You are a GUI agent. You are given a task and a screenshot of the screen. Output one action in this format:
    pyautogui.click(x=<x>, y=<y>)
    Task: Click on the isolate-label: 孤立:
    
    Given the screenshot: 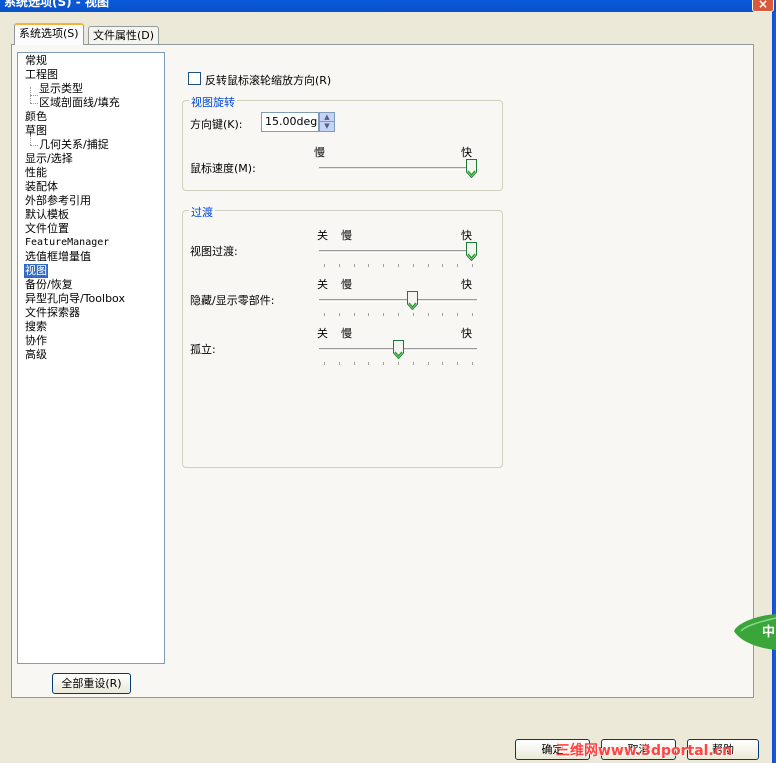 What is the action you would take?
    pyautogui.click(x=203, y=349)
    